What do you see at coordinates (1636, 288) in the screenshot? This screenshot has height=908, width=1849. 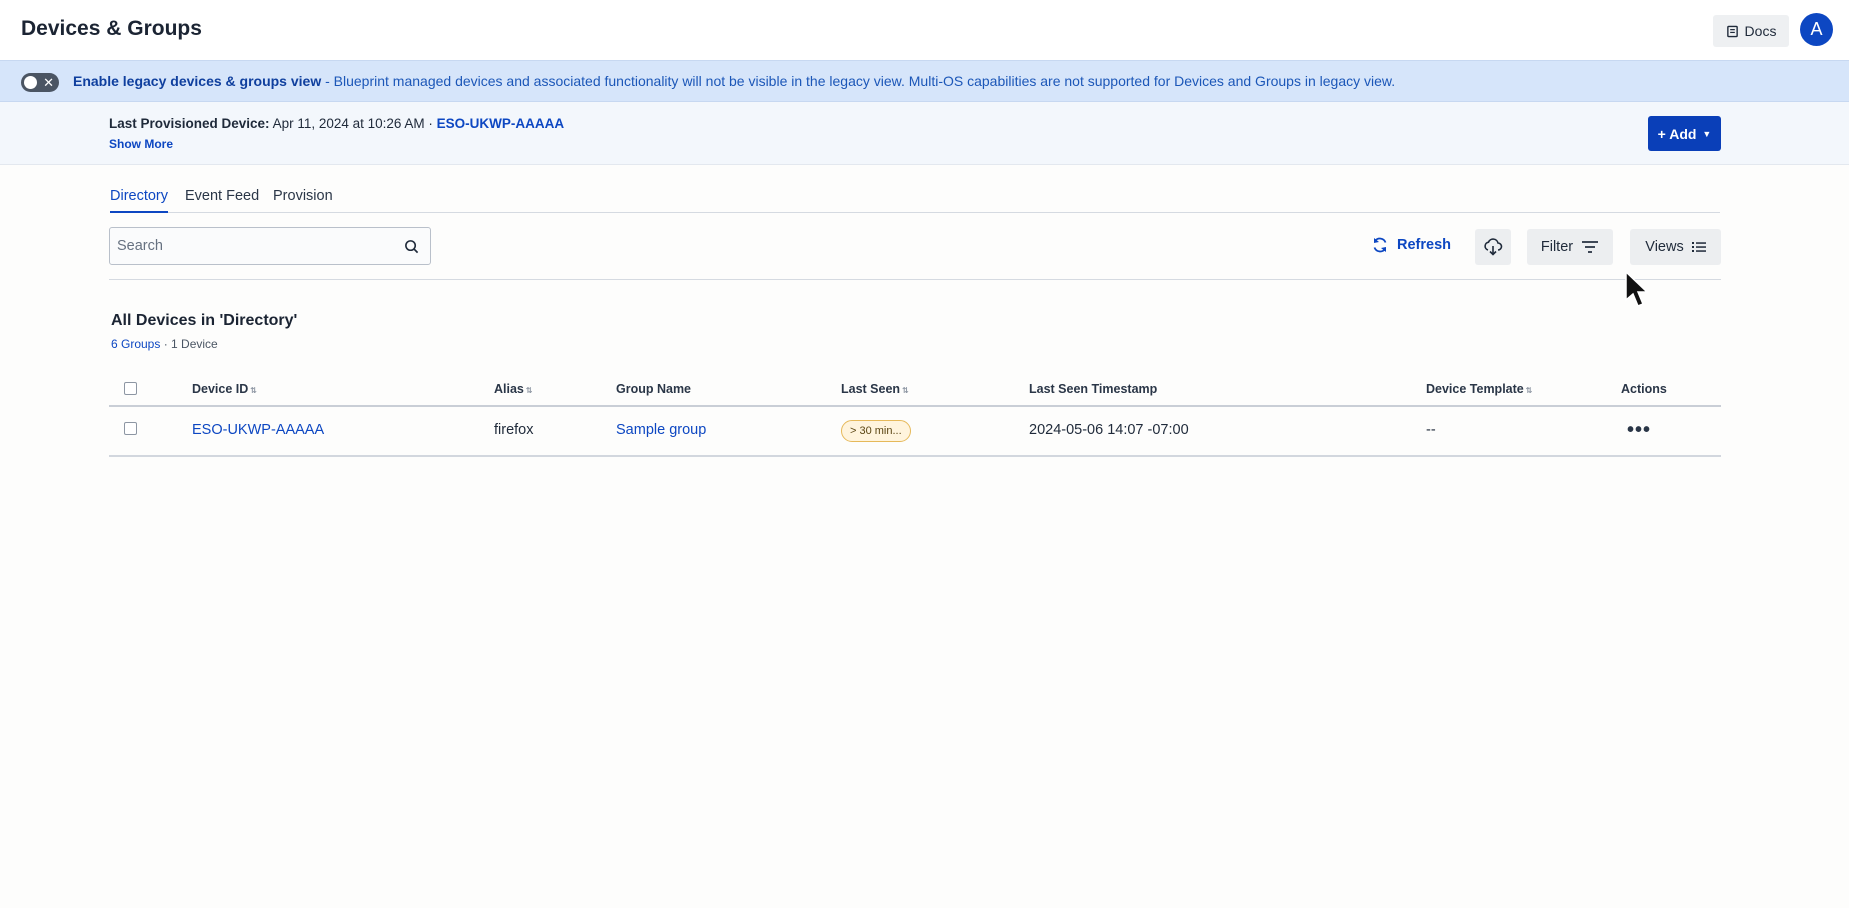 I see `mouse-cursor-icon` at bounding box center [1636, 288].